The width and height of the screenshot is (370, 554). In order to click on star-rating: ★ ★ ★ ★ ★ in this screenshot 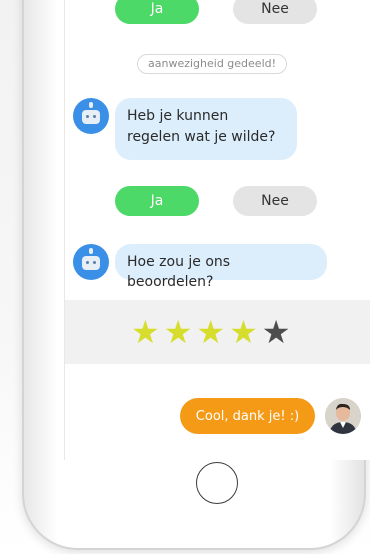, I will do `click(210, 332)`.